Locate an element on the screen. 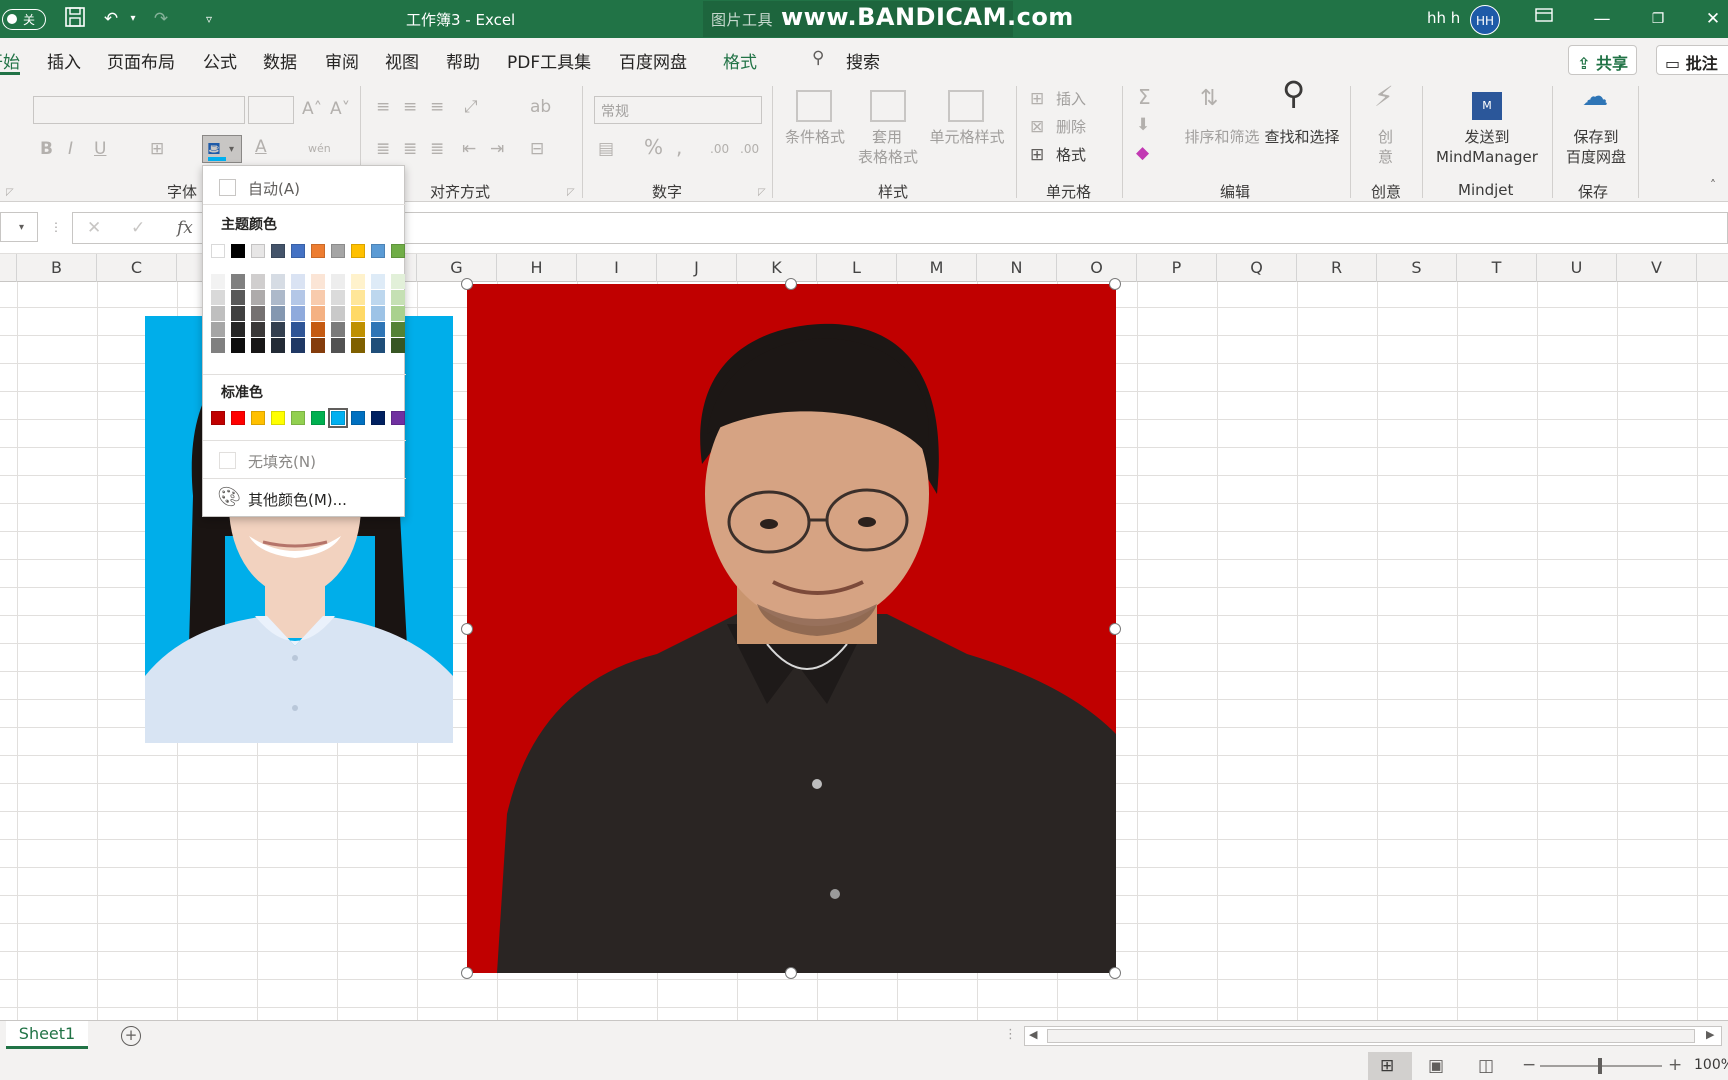 The image size is (1728, 1080). decrease-decimal-icon: .00 is located at coordinates (749, 149).